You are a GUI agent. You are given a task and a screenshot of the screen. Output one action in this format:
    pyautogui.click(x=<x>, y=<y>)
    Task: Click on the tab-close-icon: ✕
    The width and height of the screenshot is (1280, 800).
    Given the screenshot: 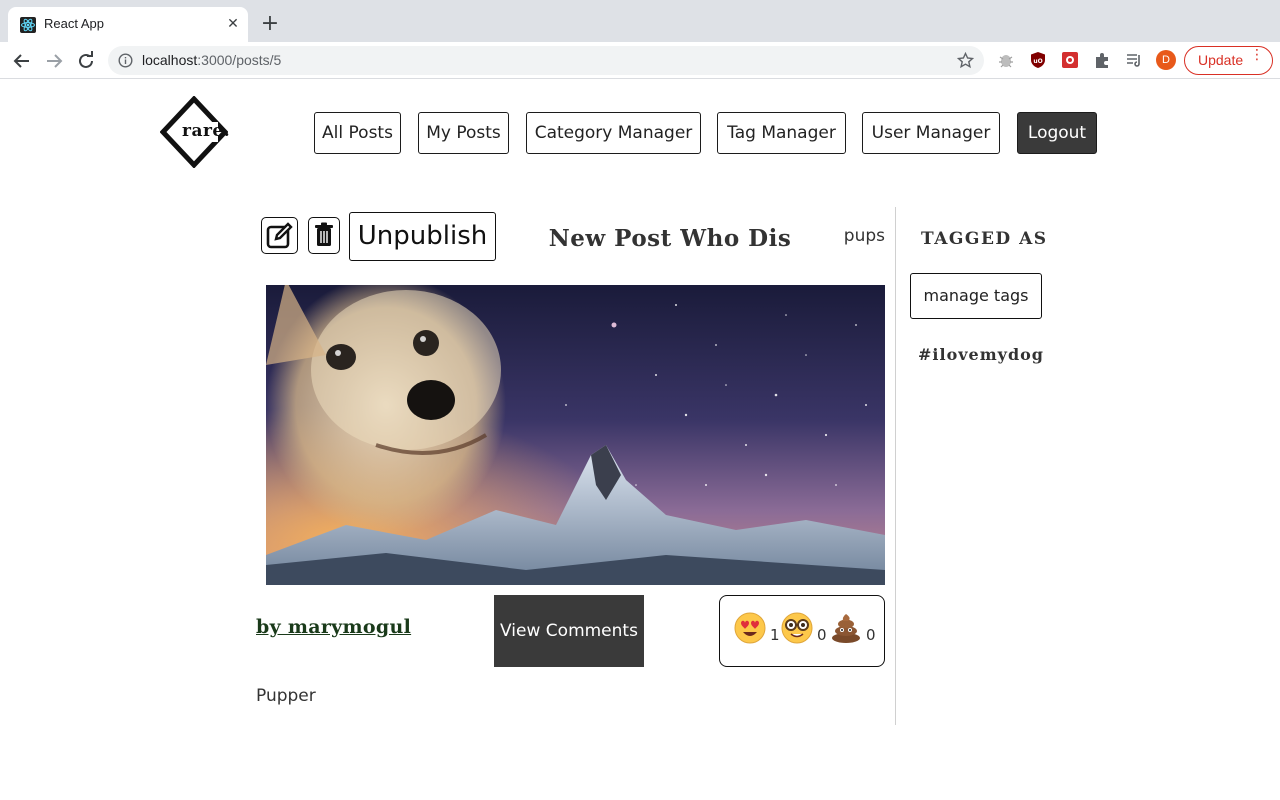 What is the action you would take?
    pyautogui.click(x=233, y=24)
    